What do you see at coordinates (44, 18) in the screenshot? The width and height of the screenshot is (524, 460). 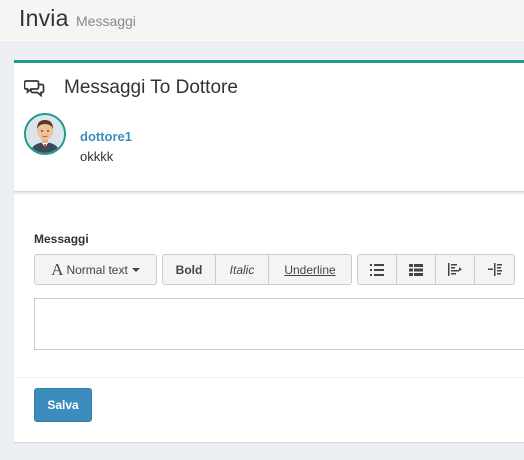 I see `page-title: Invia` at bounding box center [44, 18].